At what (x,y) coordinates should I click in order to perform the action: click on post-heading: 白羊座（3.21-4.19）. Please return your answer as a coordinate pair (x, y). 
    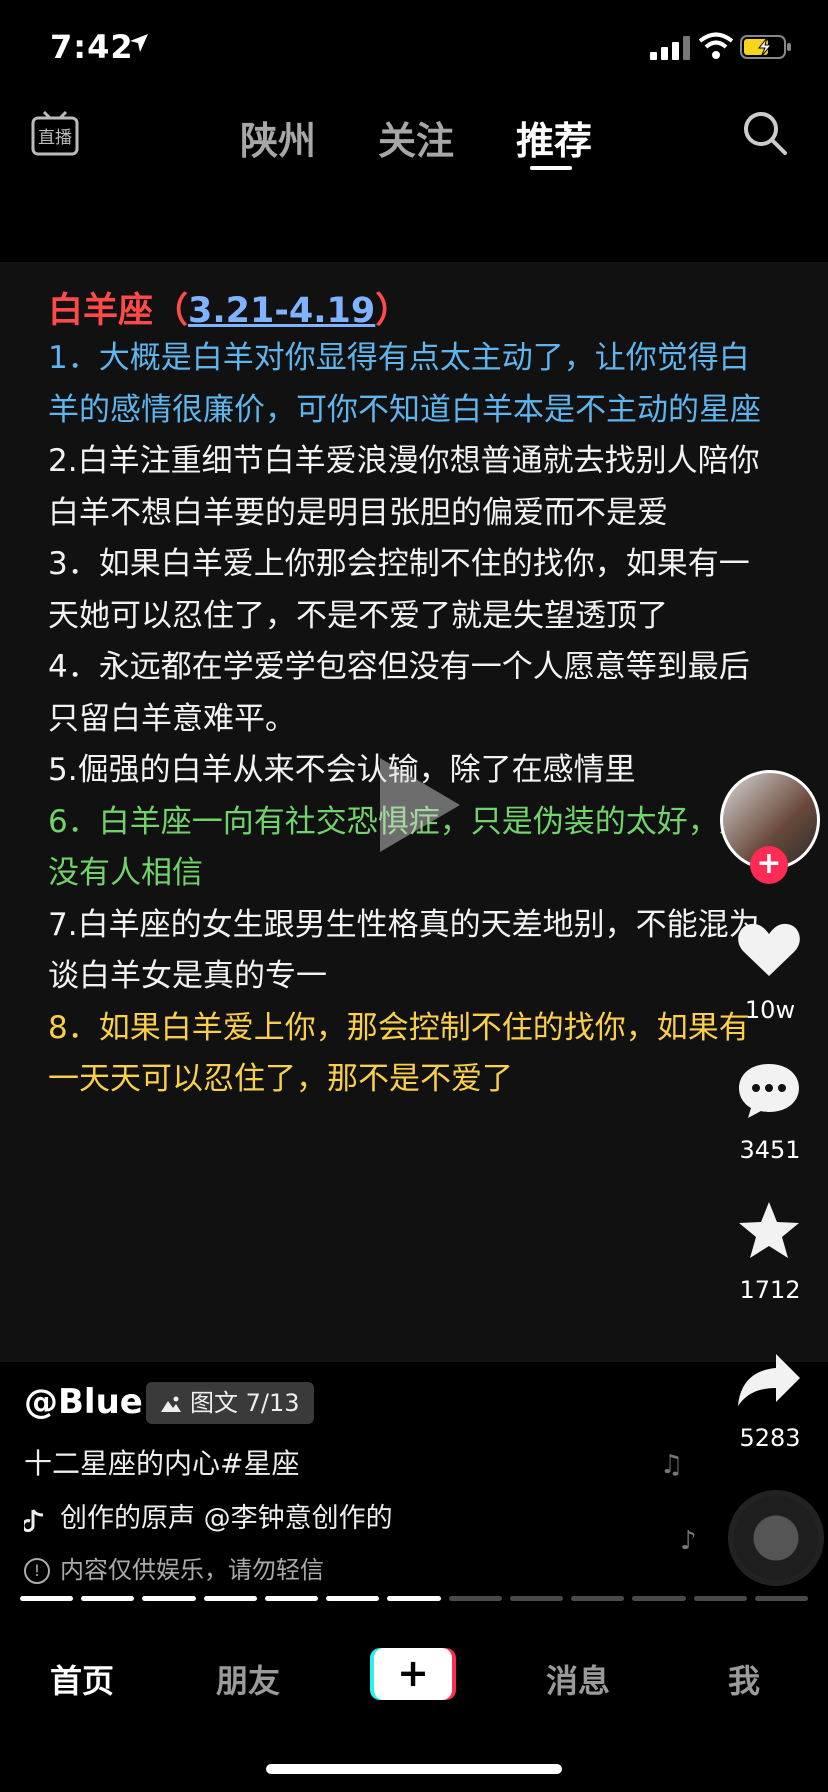
    Looking at the image, I should click on (229, 307).